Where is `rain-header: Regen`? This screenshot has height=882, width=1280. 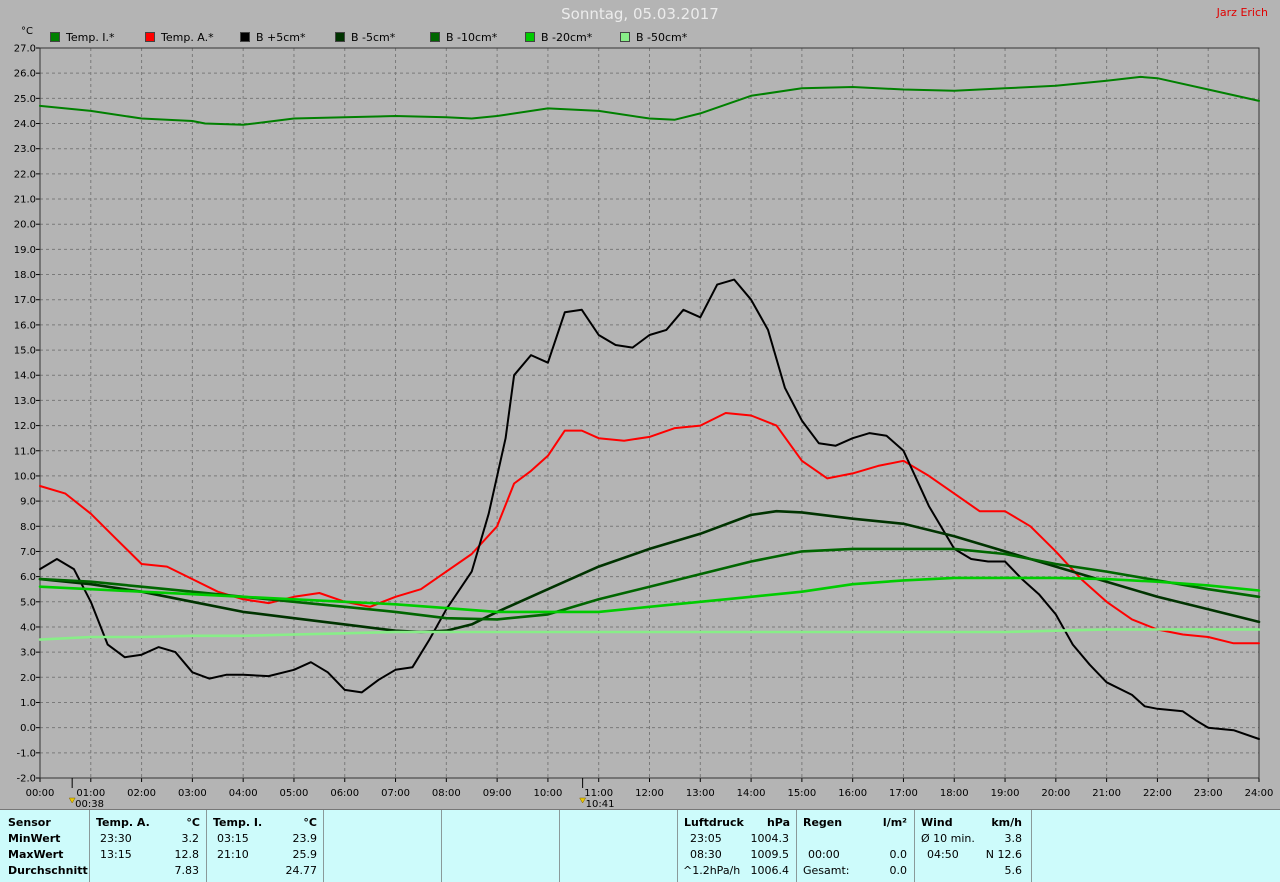 rain-header: Regen is located at coordinates (823, 822).